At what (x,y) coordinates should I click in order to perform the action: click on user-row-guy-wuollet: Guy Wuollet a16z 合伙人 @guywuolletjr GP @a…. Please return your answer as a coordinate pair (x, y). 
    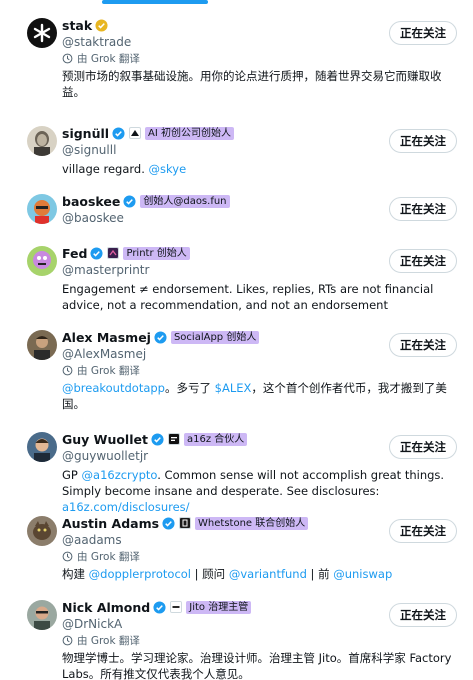
    Looking at the image, I should click on (236, 467).